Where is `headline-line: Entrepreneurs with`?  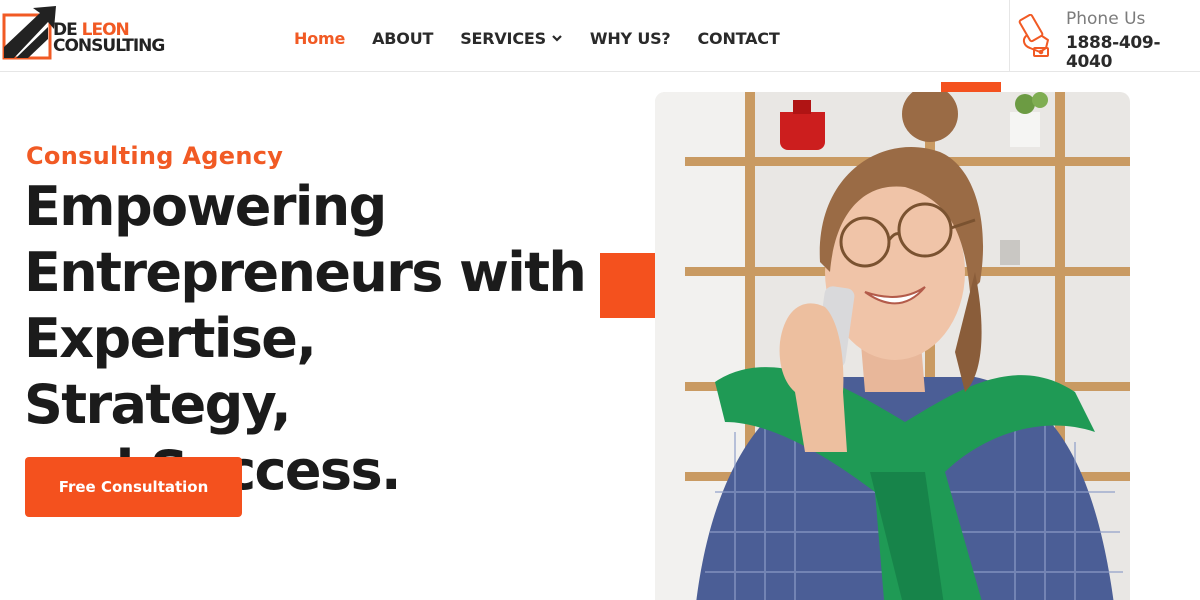 headline-line: Entrepreneurs with is located at coordinates (305, 272).